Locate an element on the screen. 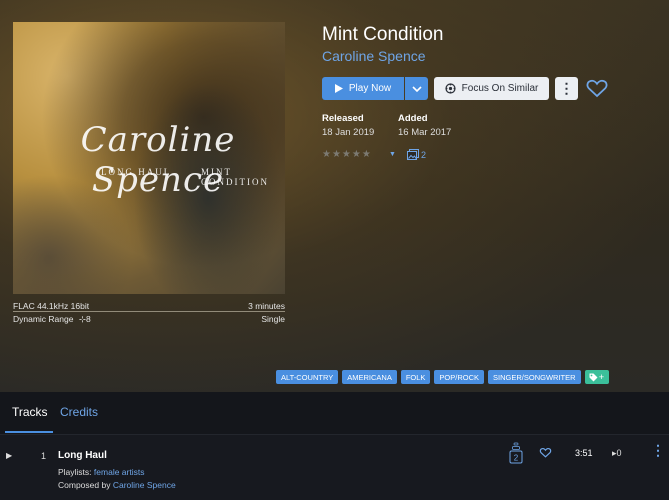 The width and height of the screenshot is (669, 500). tab-credits: Credits is located at coordinates (79, 412).